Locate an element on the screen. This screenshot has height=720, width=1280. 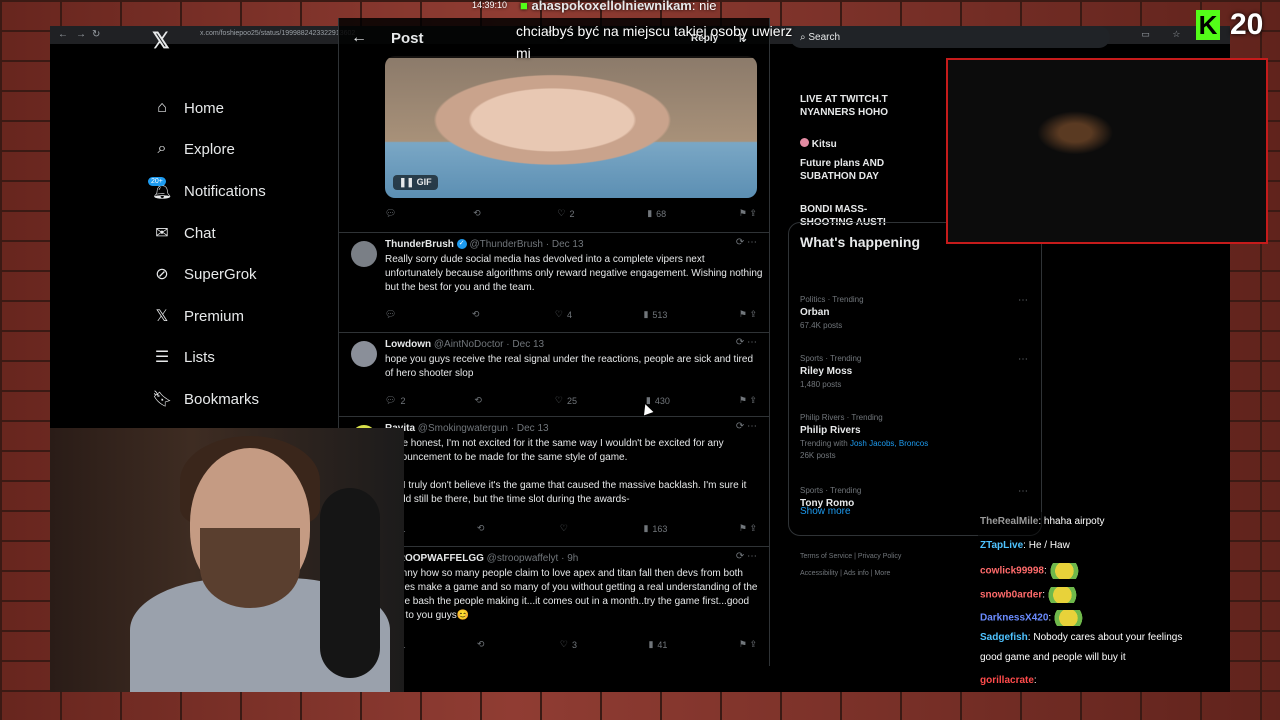
trend-context-link: Josh Jacobs, Broncos is located at coordinates (889, 443).